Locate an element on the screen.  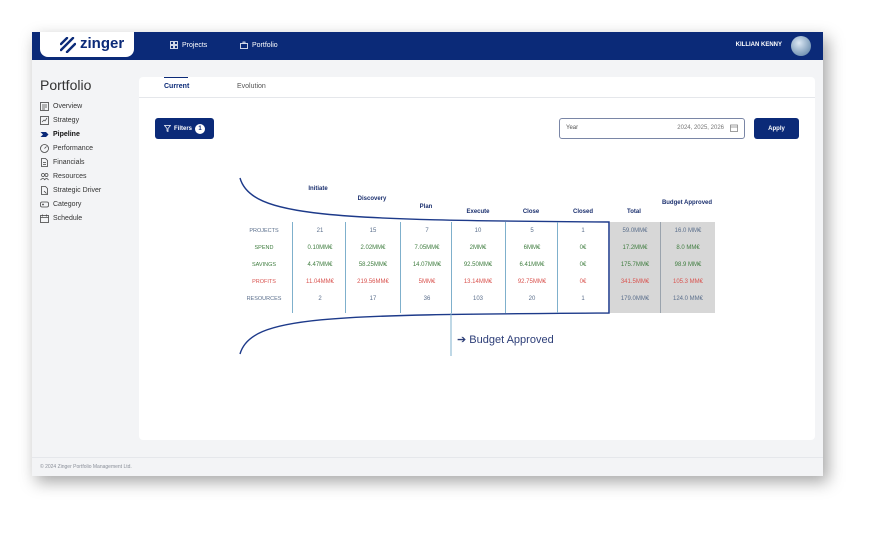
table-cell: 15 is located at coordinates (373, 231).